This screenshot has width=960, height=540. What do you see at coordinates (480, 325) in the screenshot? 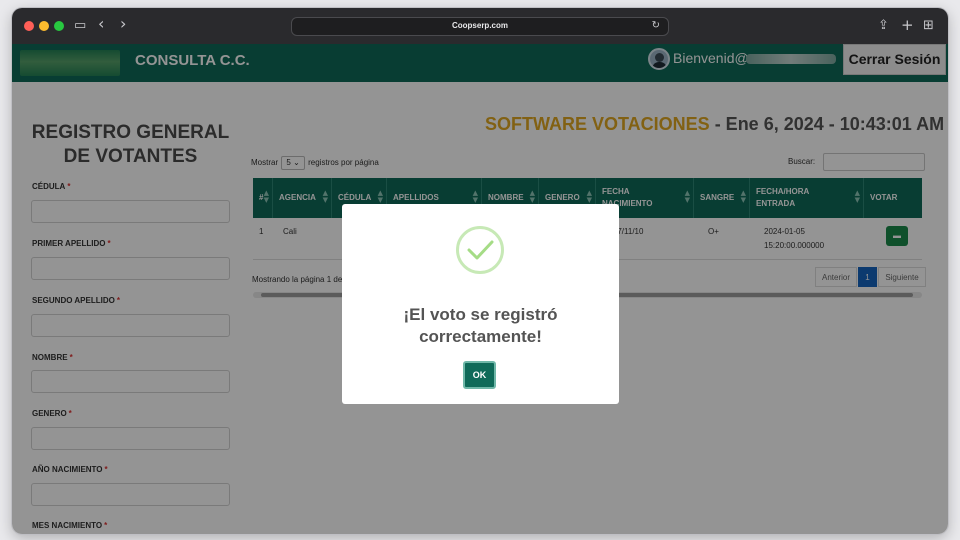
I see `dialog-message: ¡El voto se registró correctamente!` at bounding box center [480, 325].